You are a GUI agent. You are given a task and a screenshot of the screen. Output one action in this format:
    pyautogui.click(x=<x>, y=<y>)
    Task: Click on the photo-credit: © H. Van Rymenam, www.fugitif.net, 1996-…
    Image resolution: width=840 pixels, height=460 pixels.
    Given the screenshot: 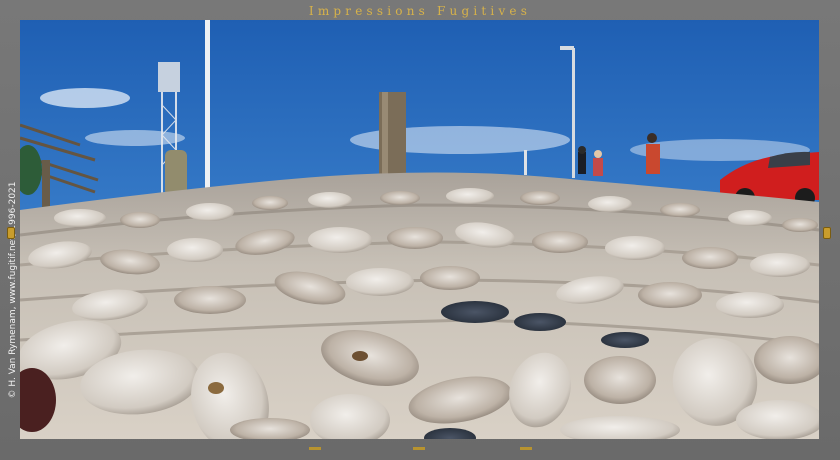 What is the action you would take?
    pyautogui.click(x=13, y=290)
    